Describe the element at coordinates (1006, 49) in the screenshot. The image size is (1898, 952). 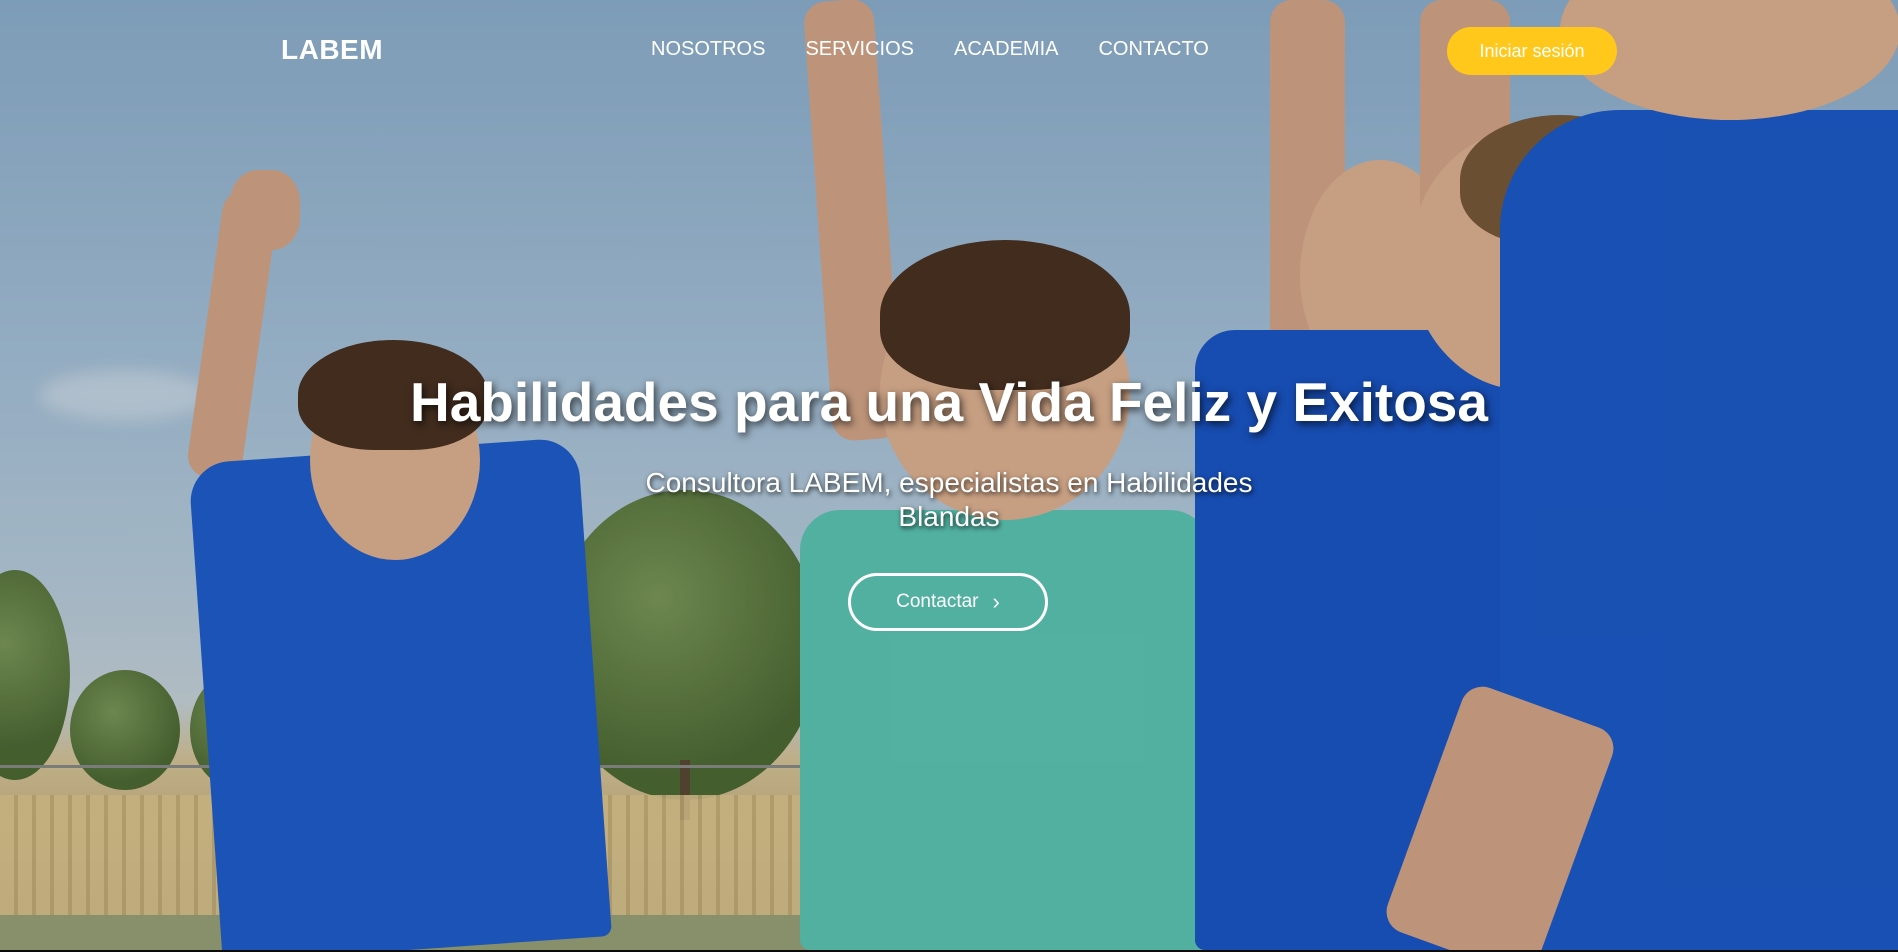
I see `nav-item-academia: ACADEMIA` at that location.